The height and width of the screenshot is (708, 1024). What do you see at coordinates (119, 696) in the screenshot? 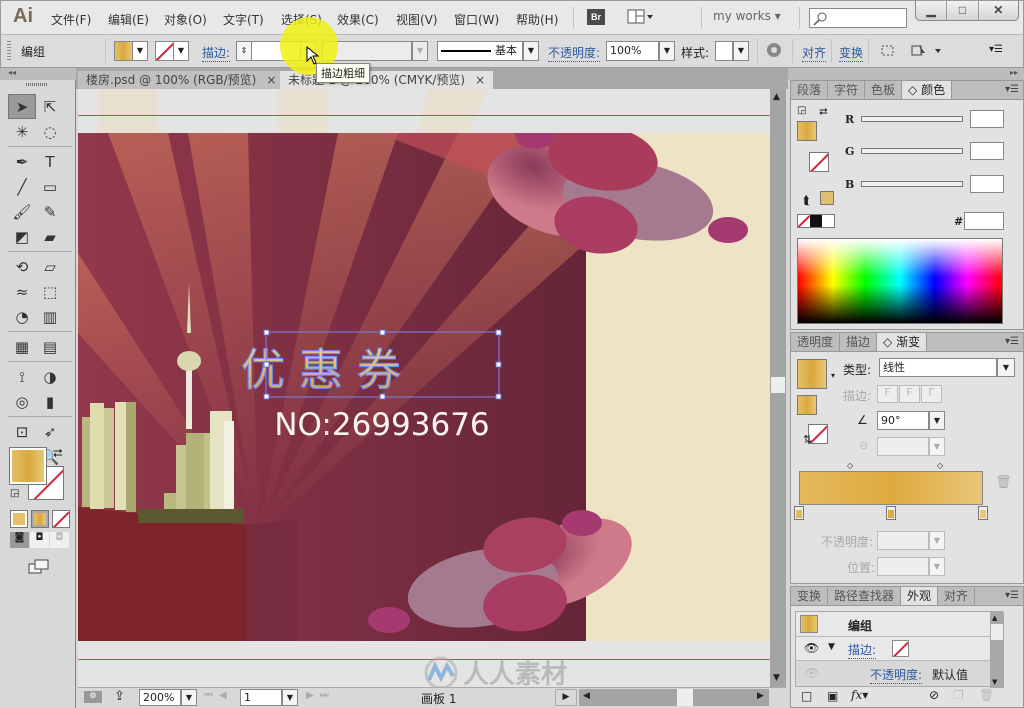
I see `share-icon: ⇪` at bounding box center [119, 696].